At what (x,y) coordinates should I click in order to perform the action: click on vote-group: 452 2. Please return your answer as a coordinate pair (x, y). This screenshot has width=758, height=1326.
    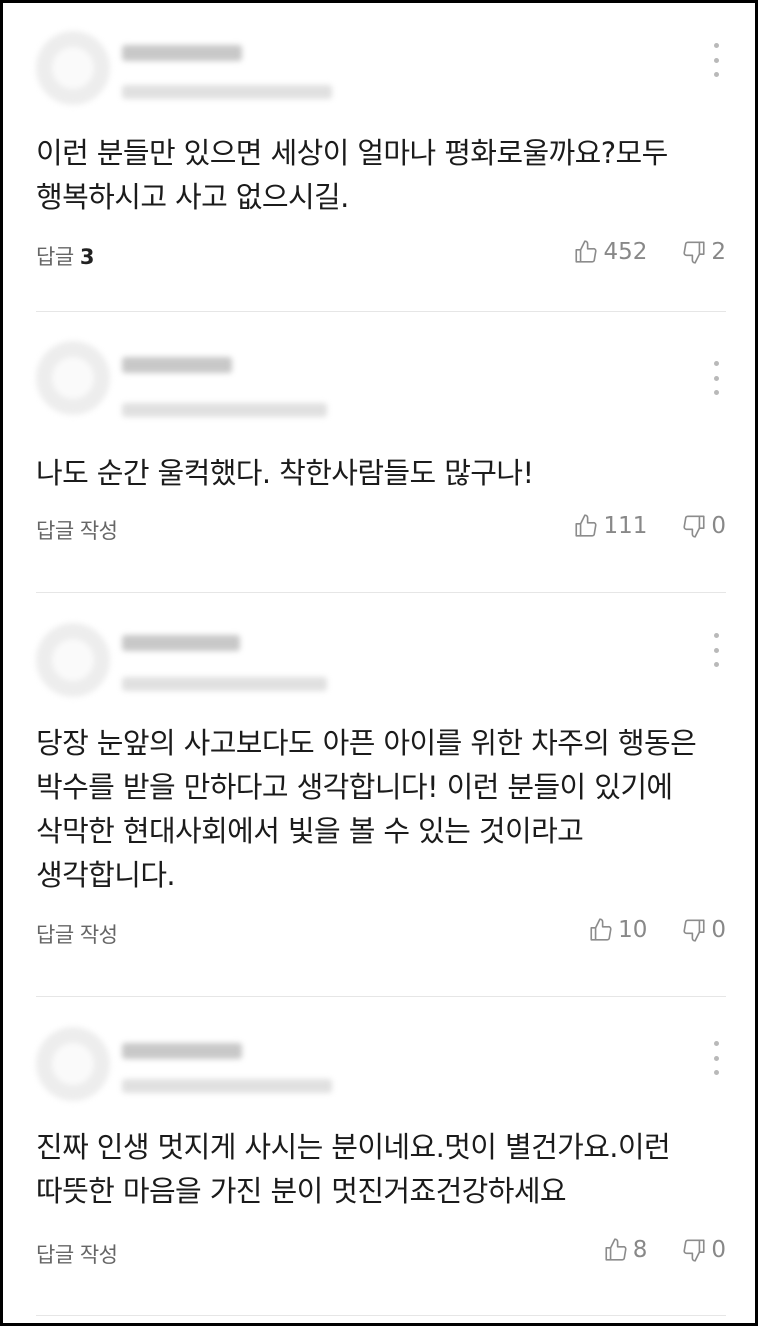
    Looking at the image, I should click on (649, 252).